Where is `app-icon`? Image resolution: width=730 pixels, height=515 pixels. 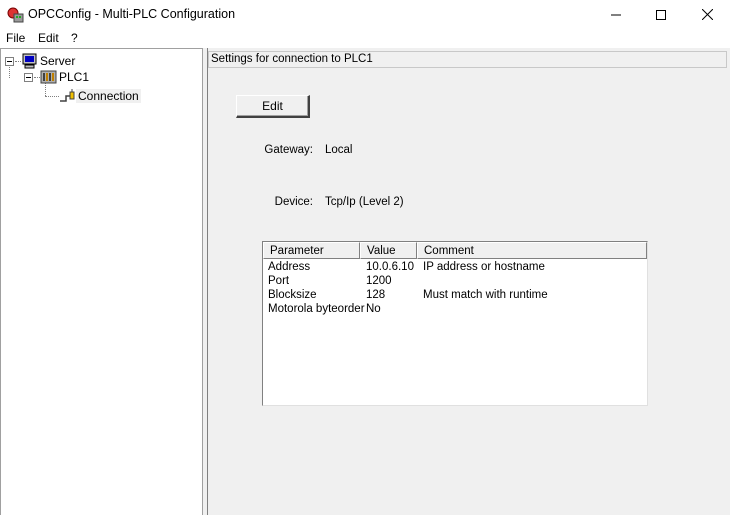
app-icon is located at coordinates (15, 15).